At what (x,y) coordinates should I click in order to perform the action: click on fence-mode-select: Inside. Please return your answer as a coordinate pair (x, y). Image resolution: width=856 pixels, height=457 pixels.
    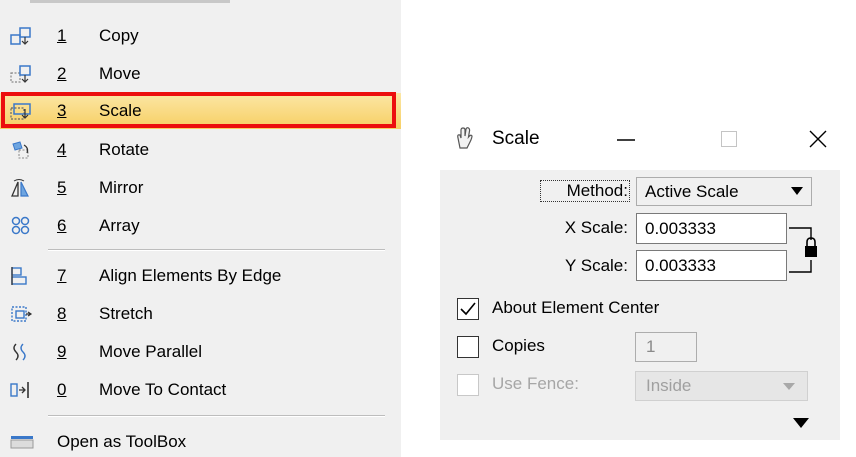
    Looking at the image, I should click on (721, 386).